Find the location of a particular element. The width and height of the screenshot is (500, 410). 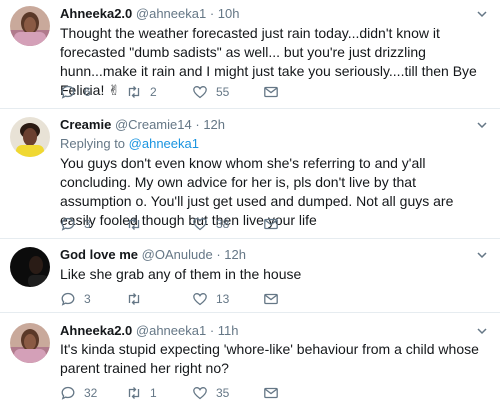

like-count: 55 is located at coordinates (223, 92).